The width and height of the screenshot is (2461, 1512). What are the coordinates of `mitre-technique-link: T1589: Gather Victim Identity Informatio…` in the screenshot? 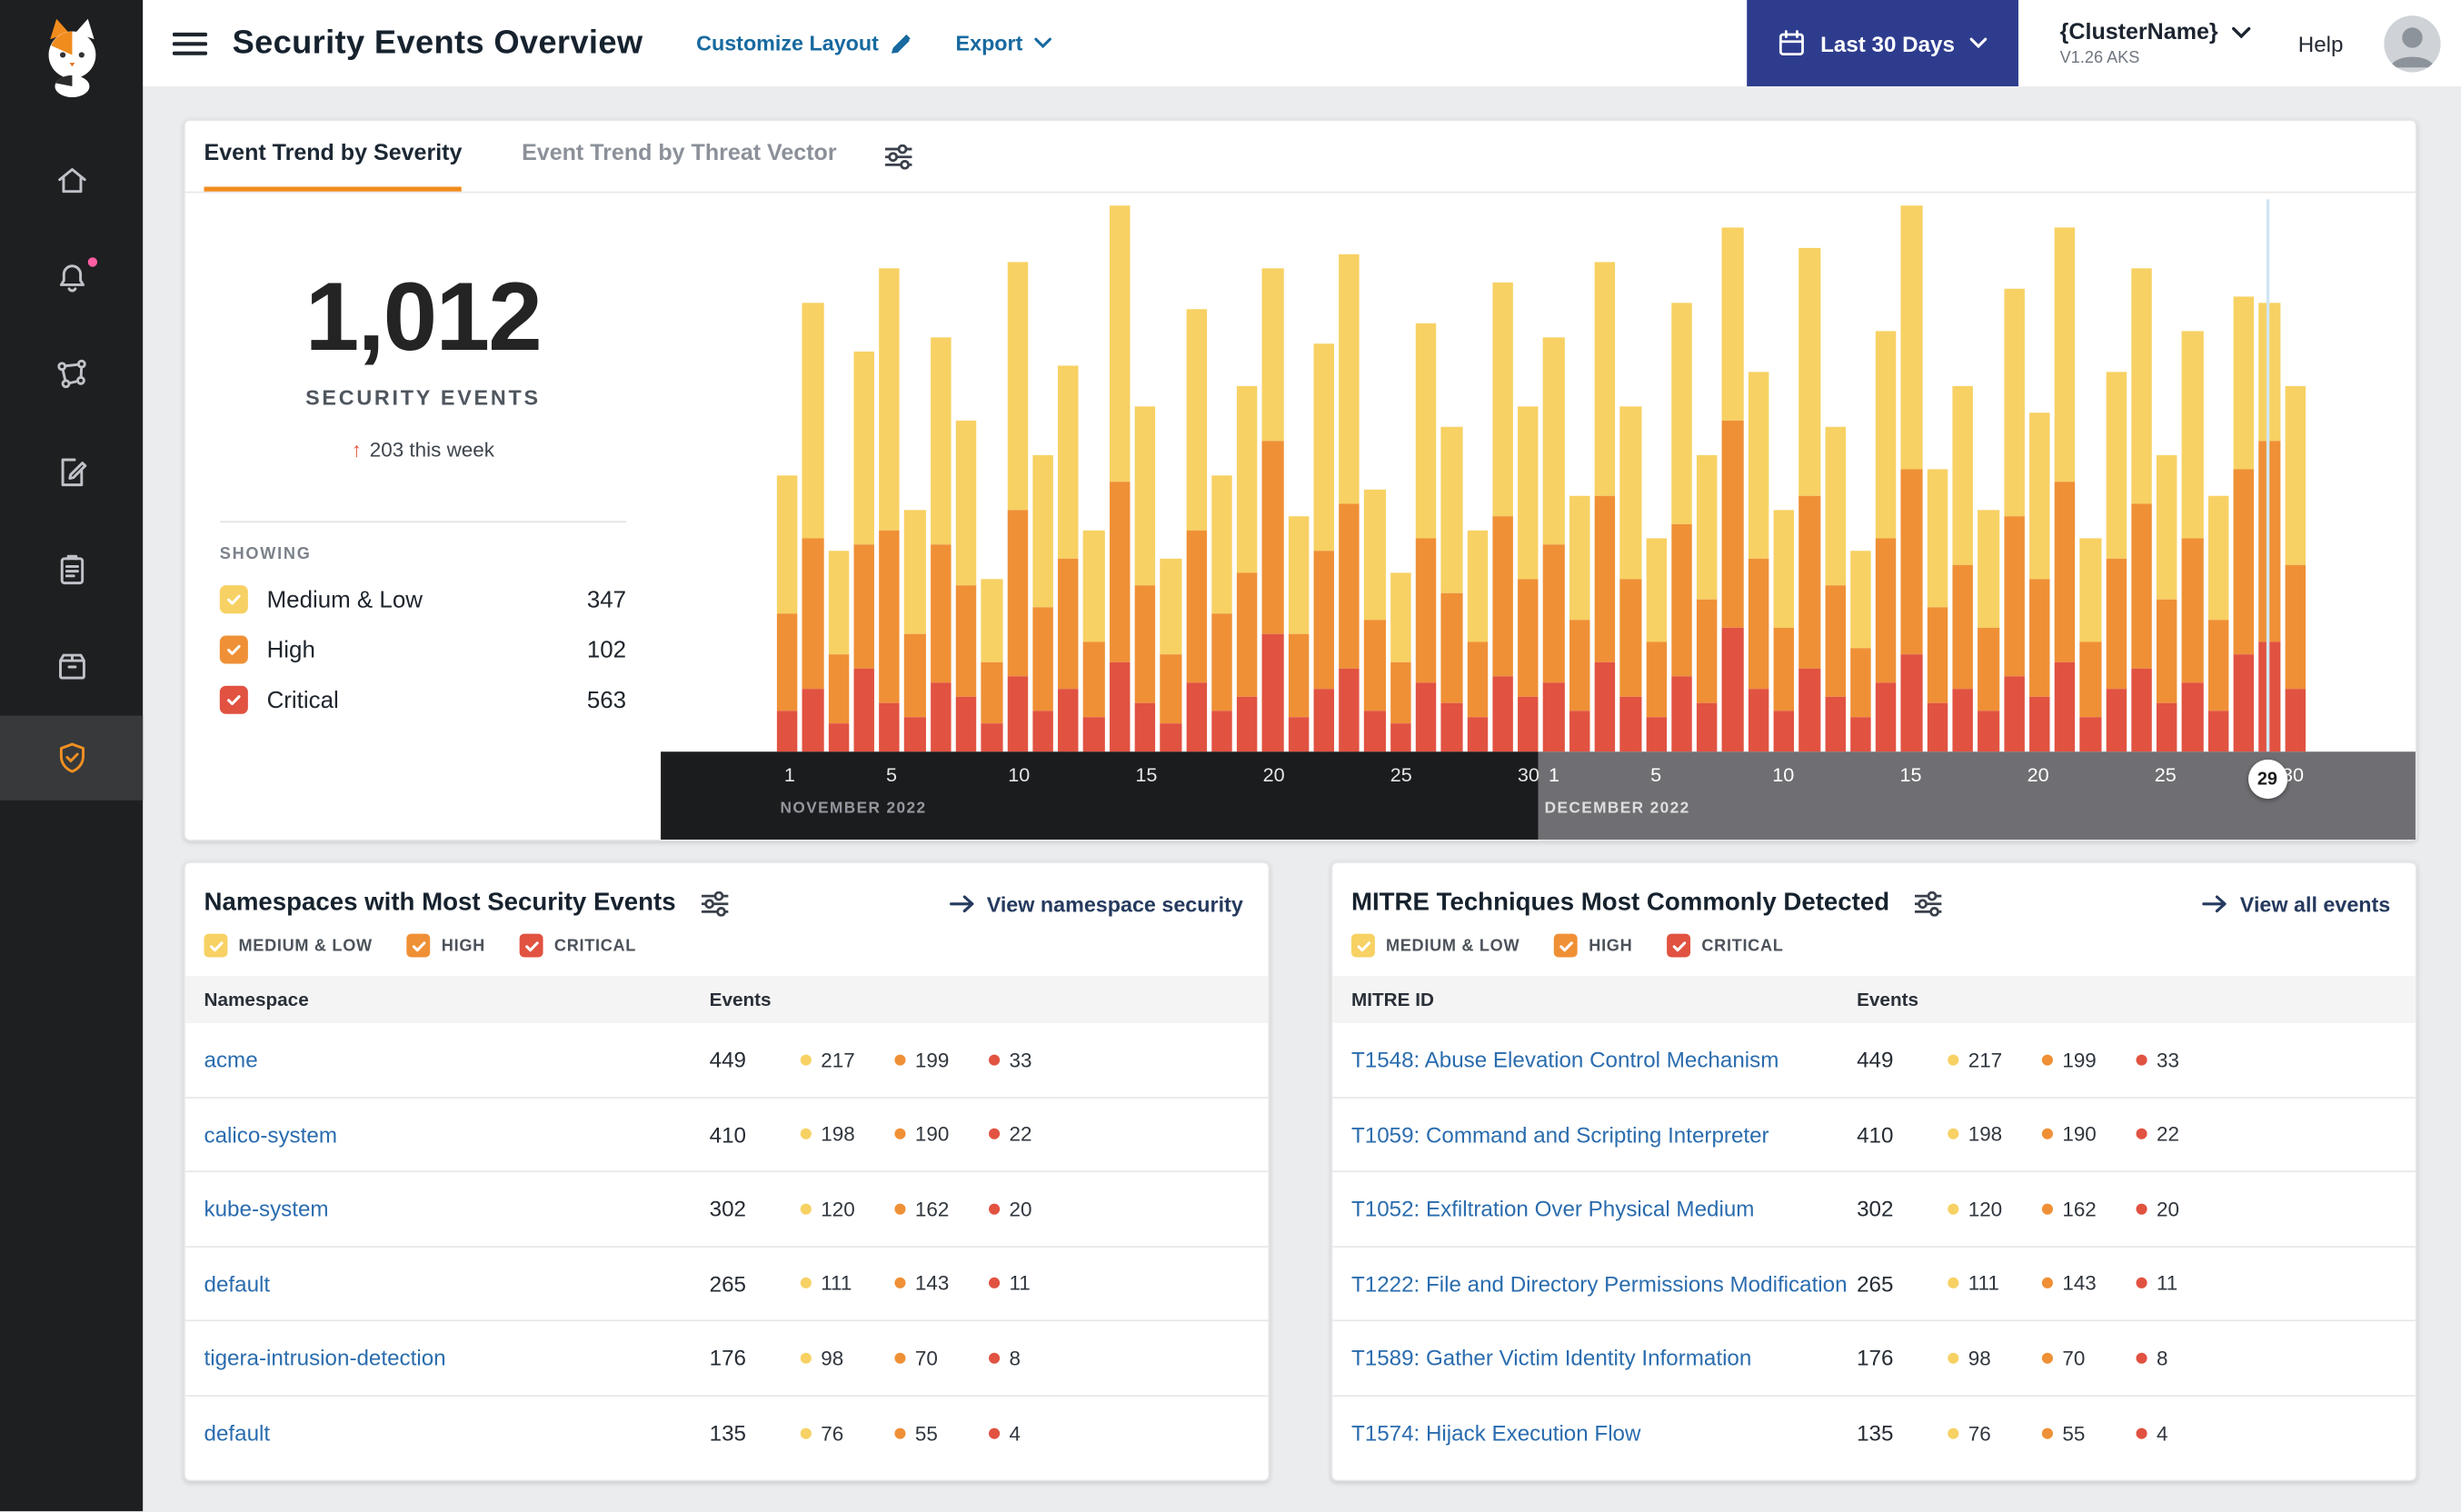 It's located at (1604, 1358).